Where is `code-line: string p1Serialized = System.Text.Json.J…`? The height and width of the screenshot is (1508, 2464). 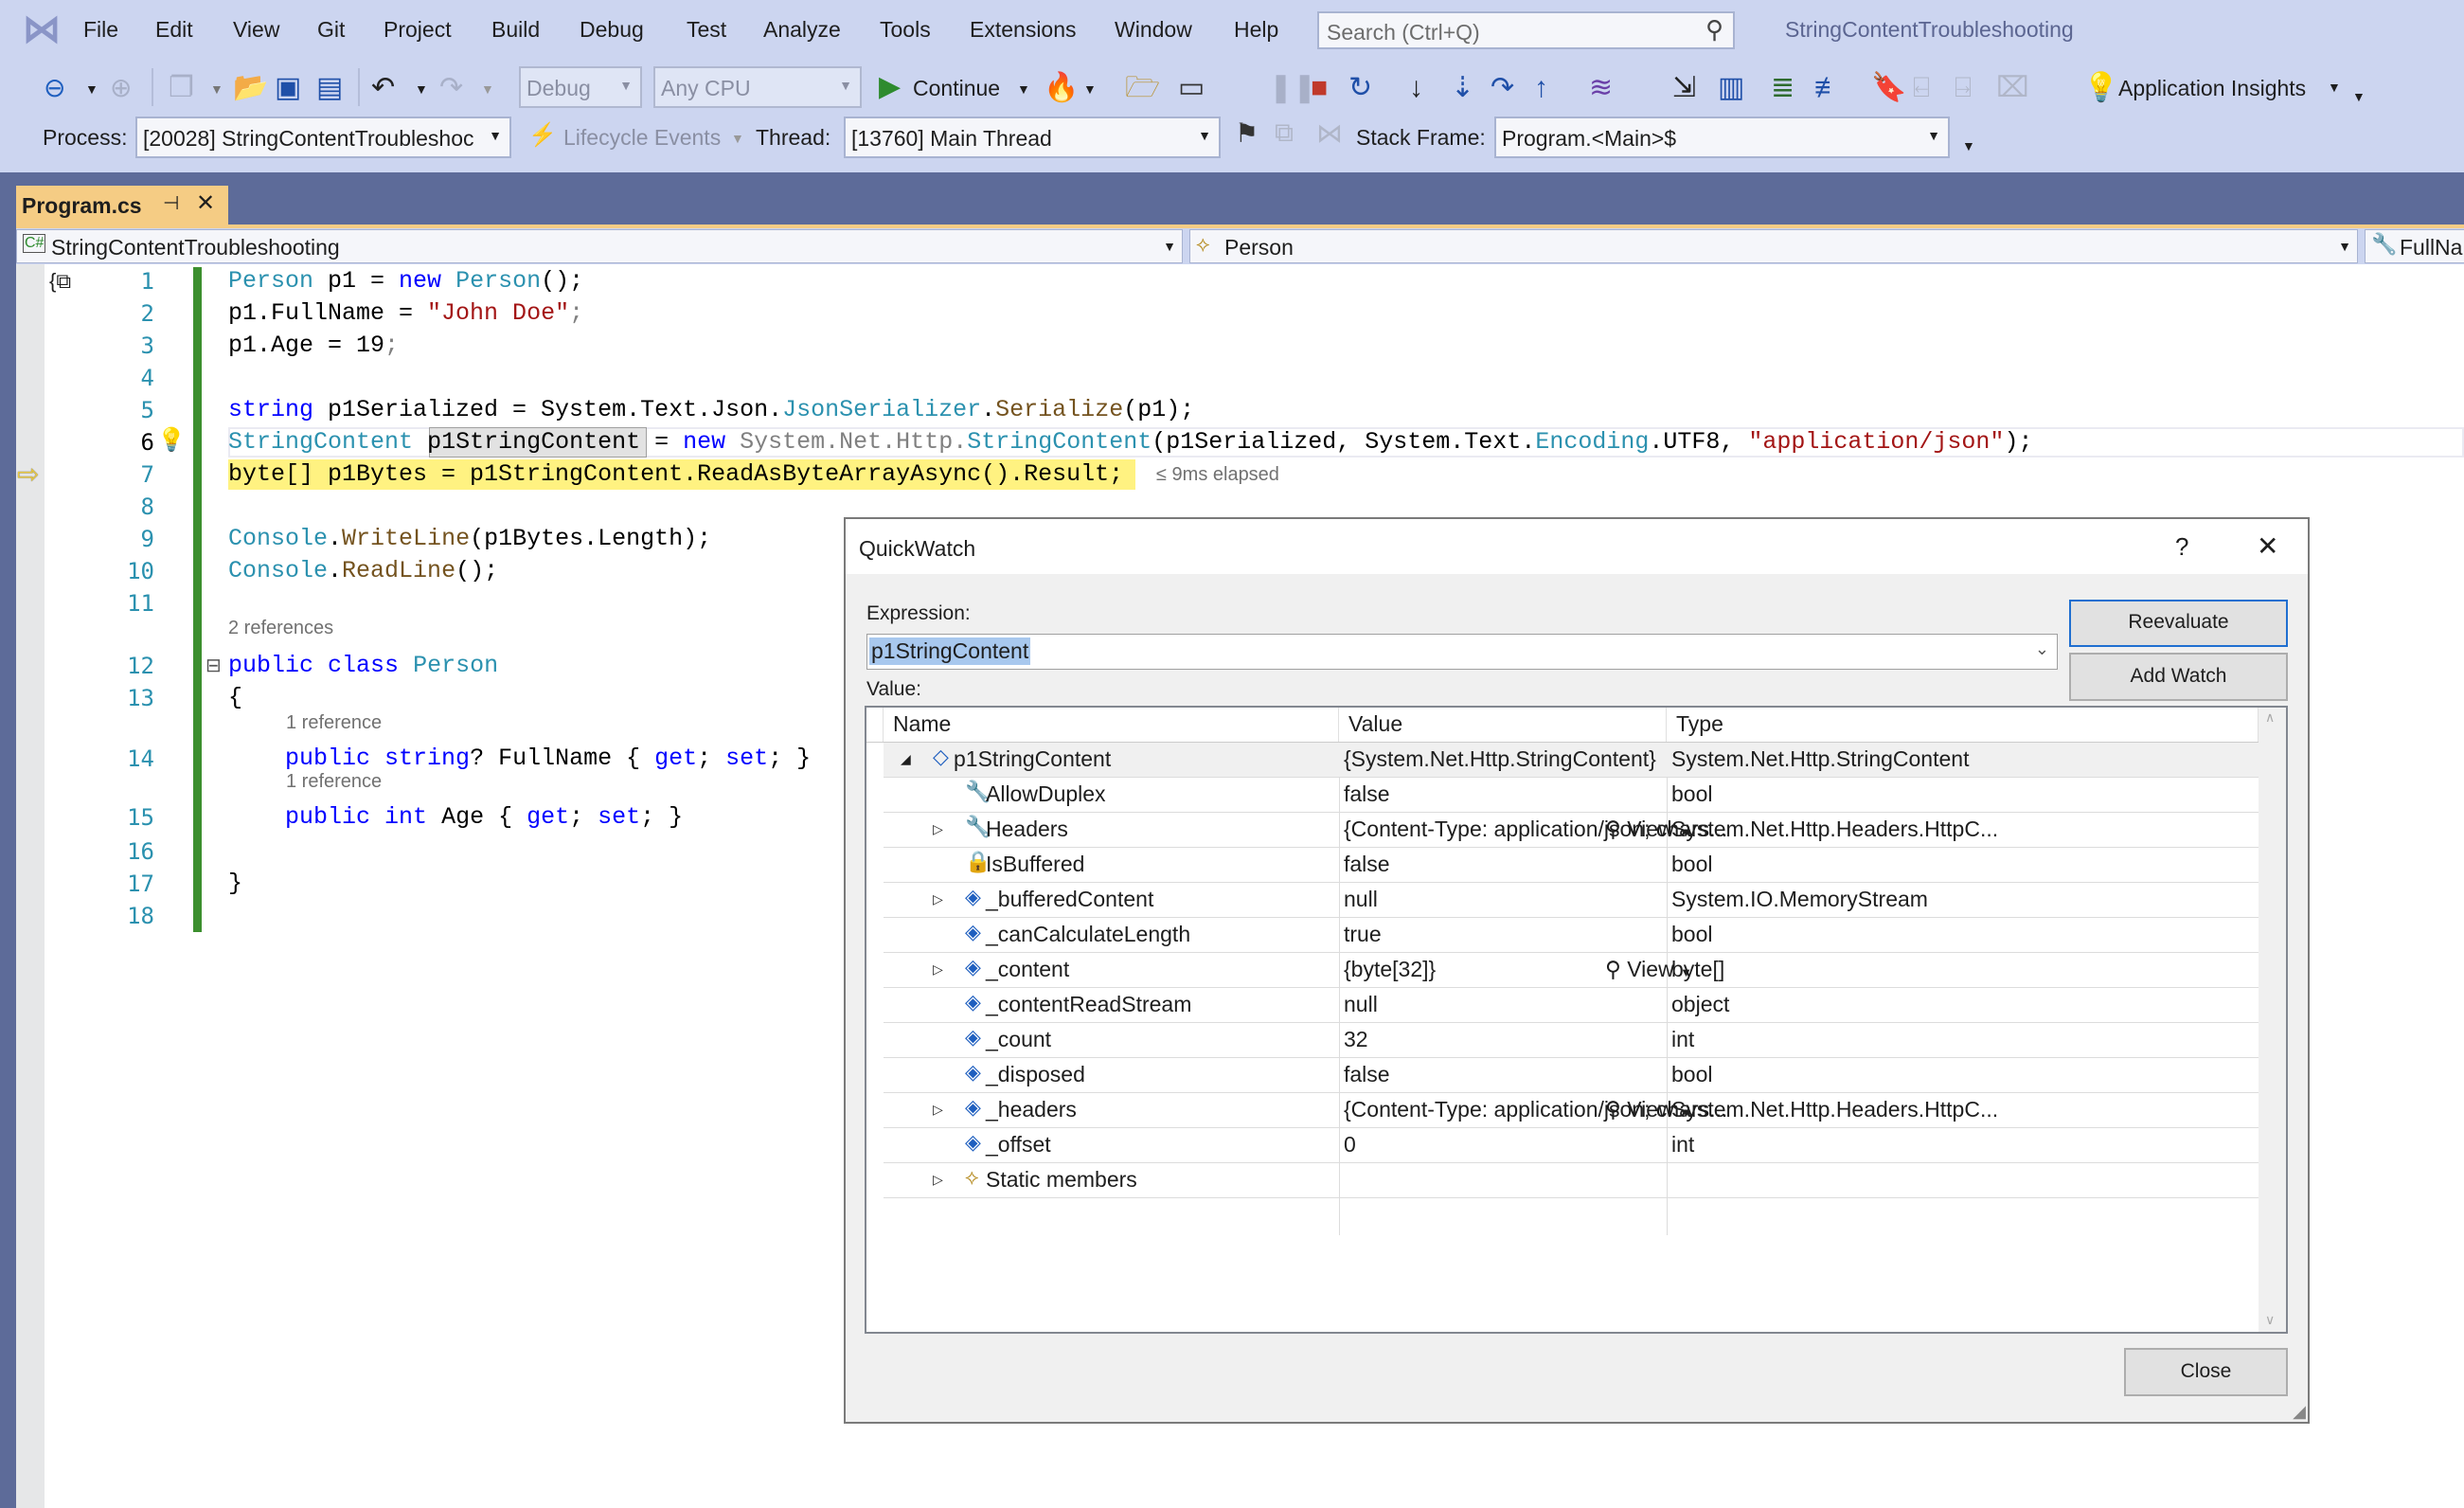 code-line: string p1Serialized = System.Text.Json.J… is located at coordinates (711, 410).